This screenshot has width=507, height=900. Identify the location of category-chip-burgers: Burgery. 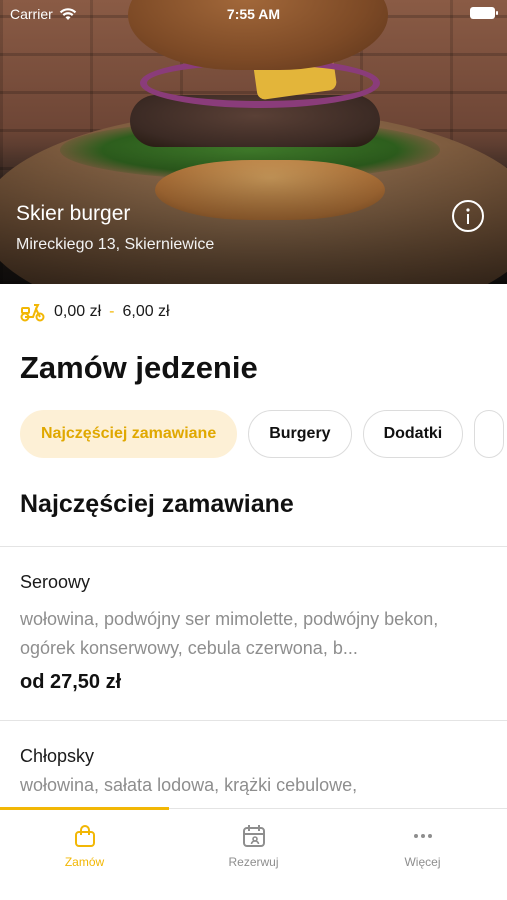
(300, 434).